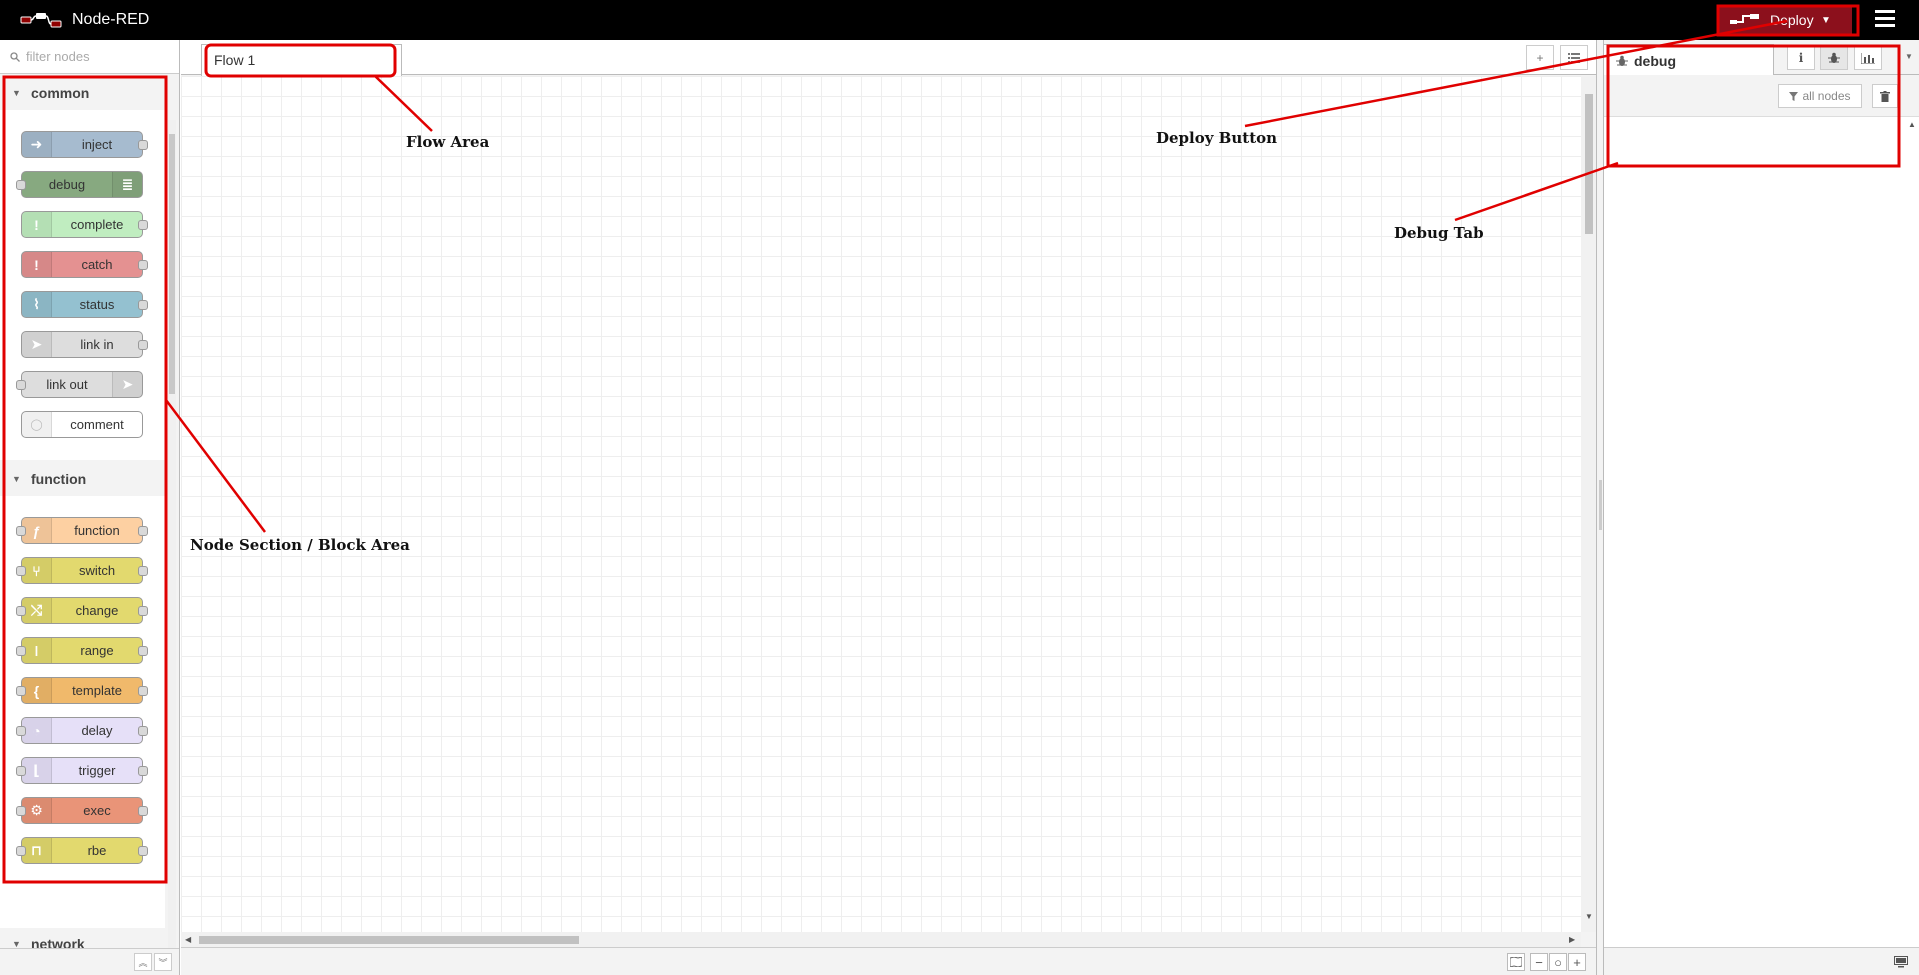 The image size is (1919, 975). I want to click on debug-filter-button: all nodes, so click(1820, 96).